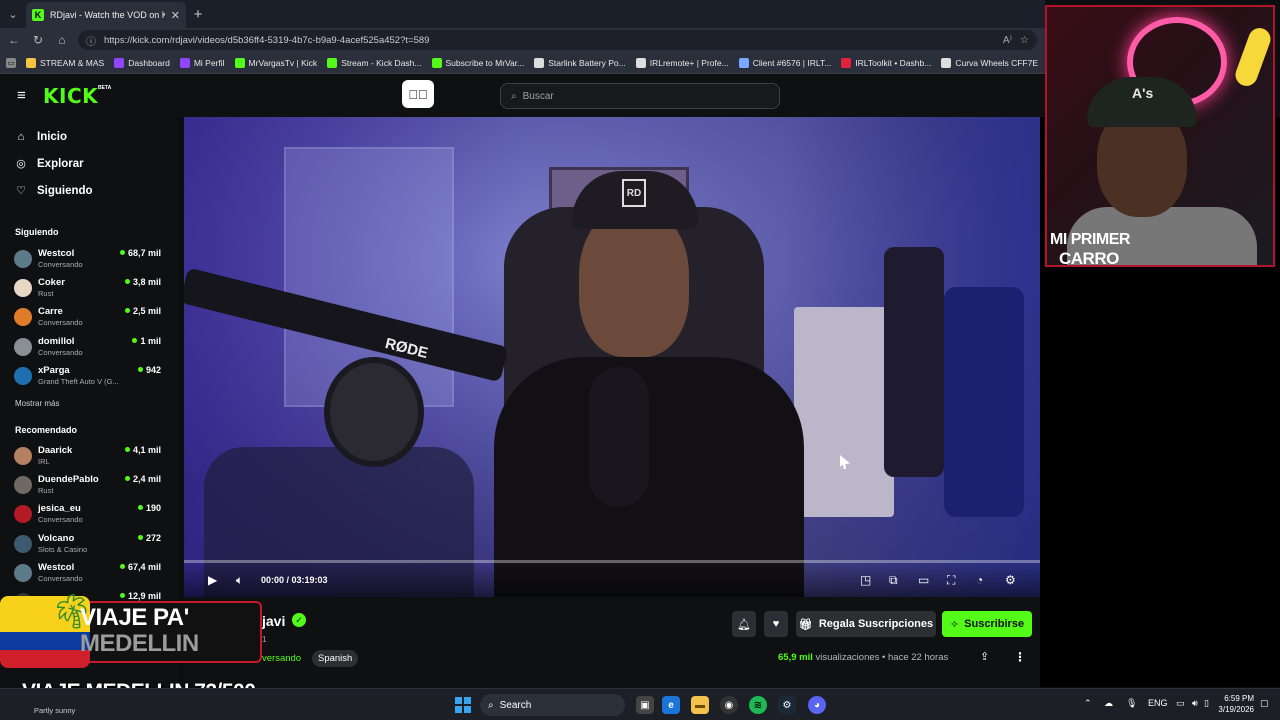  What do you see at coordinates (1007, 40) in the screenshot?
I see `read-aloud-icon: A⁾` at bounding box center [1007, 40].